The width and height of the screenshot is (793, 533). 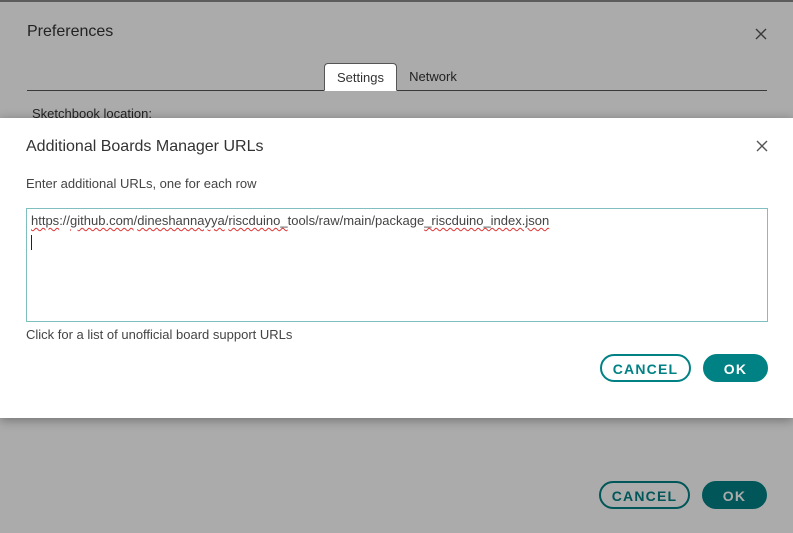 What do you see at coordinates (45, 220) in the screenshot?
I see `url-segment: https` at bounding box center [45, 220].